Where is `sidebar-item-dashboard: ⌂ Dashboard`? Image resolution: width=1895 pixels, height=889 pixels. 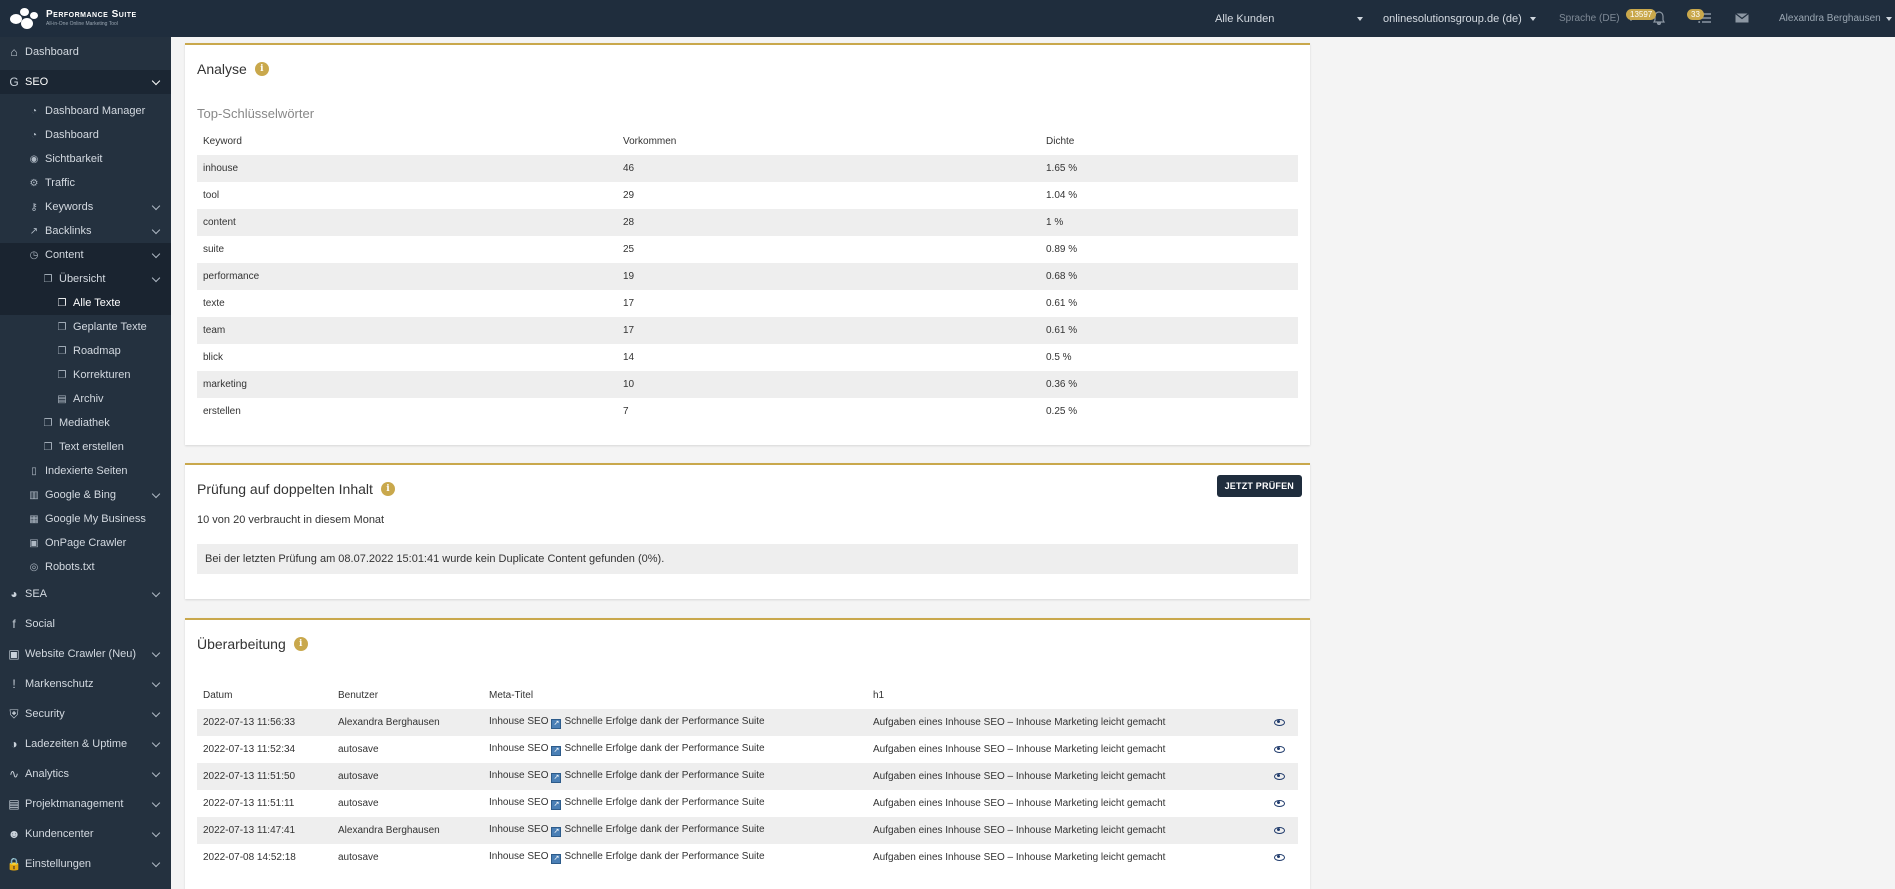
sidebar-item-dashboard: ⌂ Dashboard is located at coordinates (85, 52).